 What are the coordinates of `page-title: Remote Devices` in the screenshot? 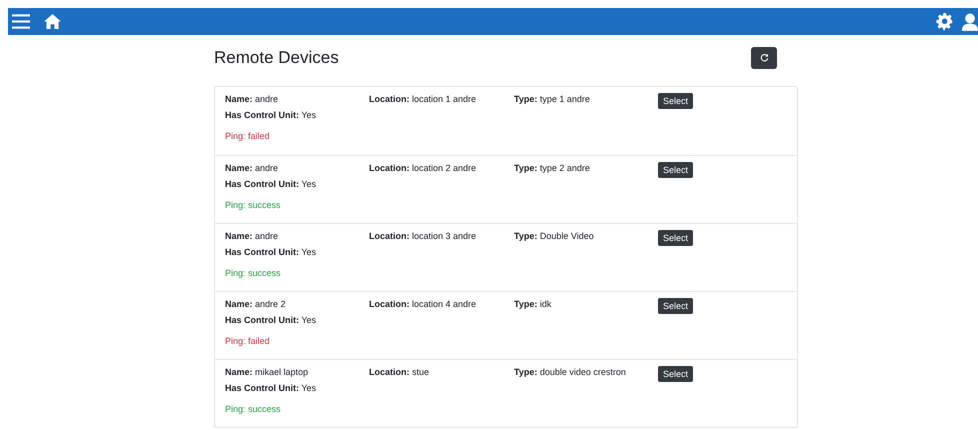 It's located at (276, 58).